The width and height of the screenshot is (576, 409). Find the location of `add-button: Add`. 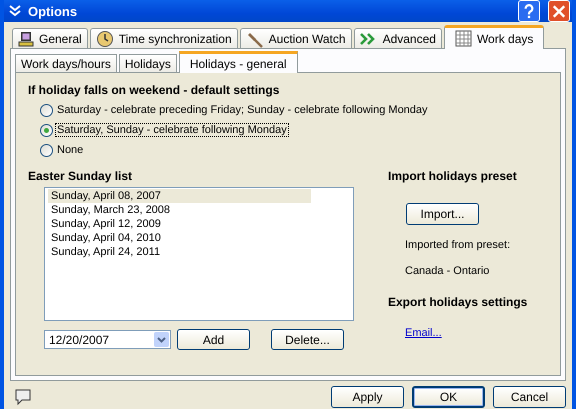

add-button: Add is located at coordinates (213, 339).